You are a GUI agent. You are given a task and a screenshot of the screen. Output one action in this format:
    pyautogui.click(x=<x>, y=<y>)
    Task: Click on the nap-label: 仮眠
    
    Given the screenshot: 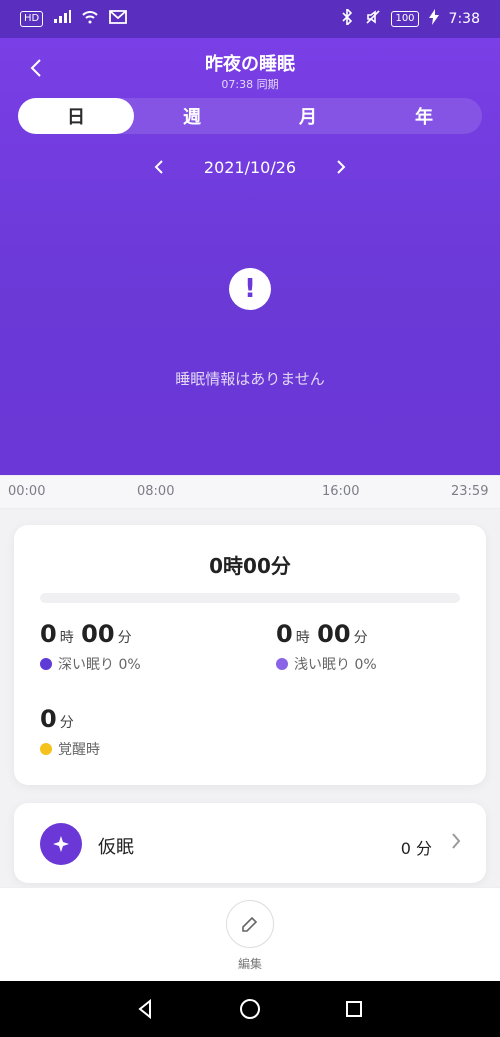 What is the action you would take?
    pyautogui.click(x=116, y=847)
    